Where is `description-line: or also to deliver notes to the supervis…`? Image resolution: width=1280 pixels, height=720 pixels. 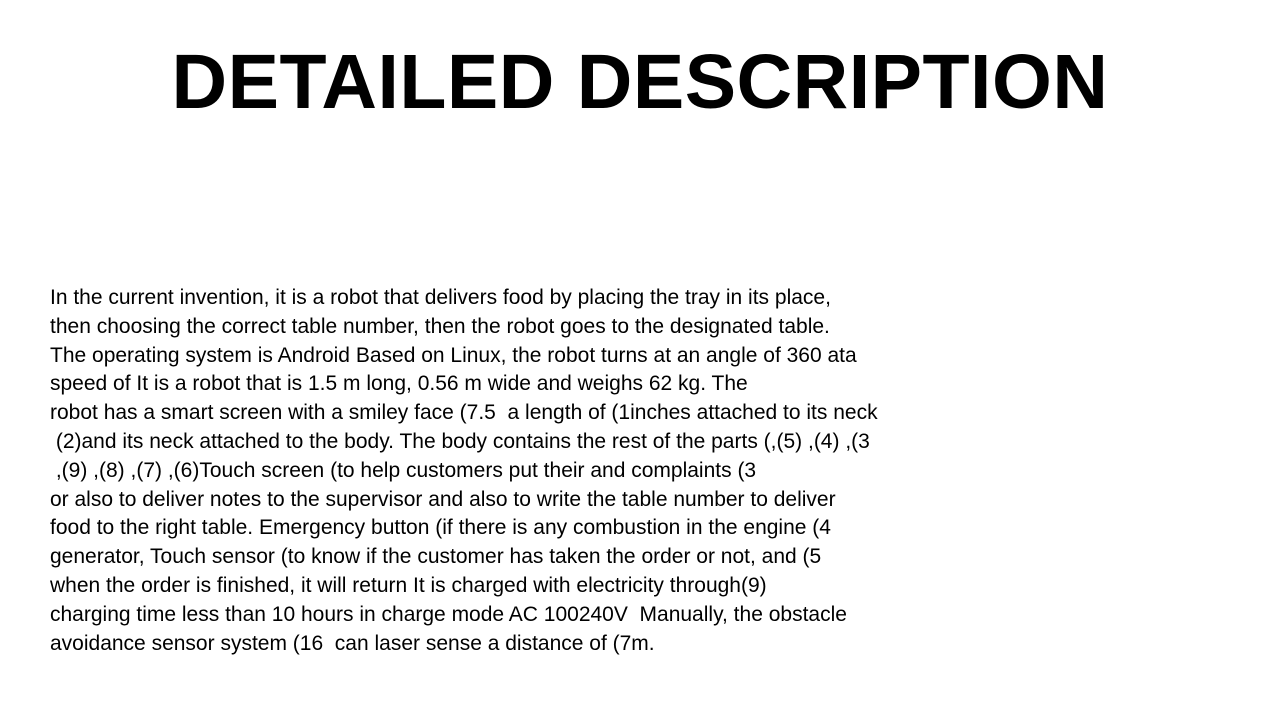
description-line: or also to deliver notes to the supervis… is located at coordinates (443, 499).